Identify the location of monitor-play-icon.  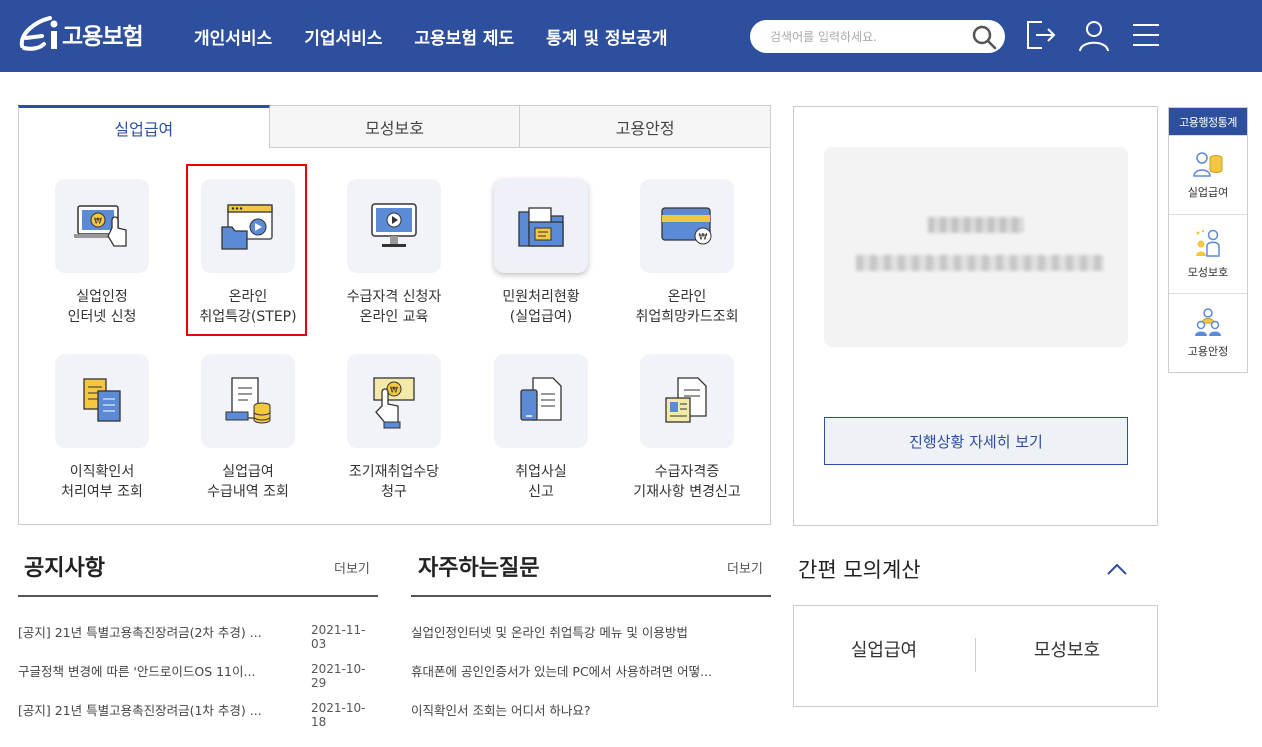
(394, 225).